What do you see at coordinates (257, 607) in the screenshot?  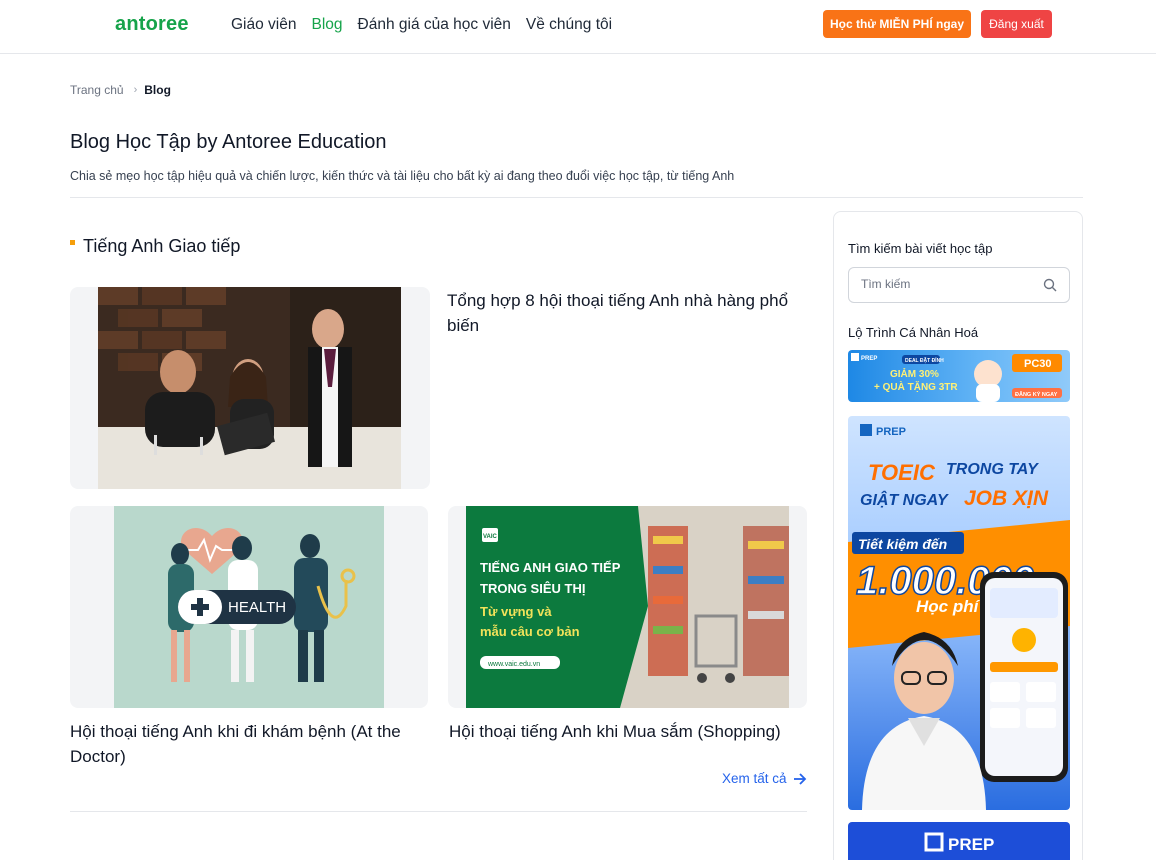 I see `health-text: HEALTH` at bounding box center [257, 607].